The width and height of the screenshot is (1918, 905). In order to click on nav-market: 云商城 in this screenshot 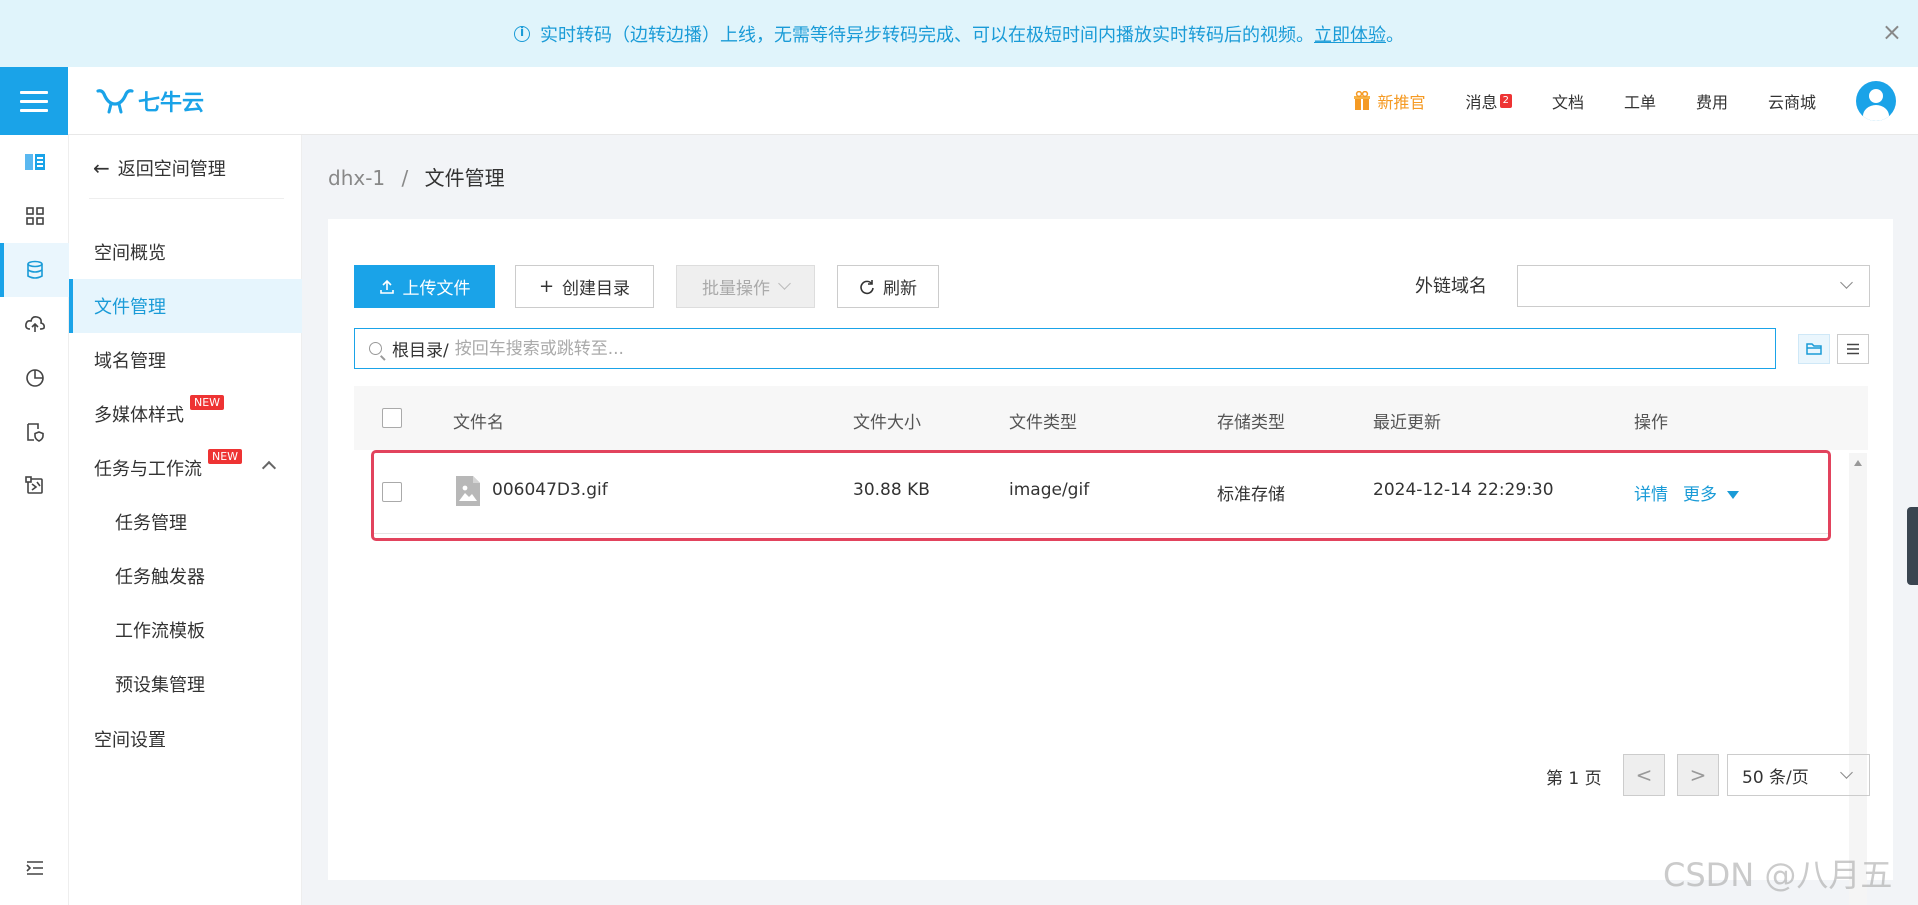, I will do `click(1792, 101)`.